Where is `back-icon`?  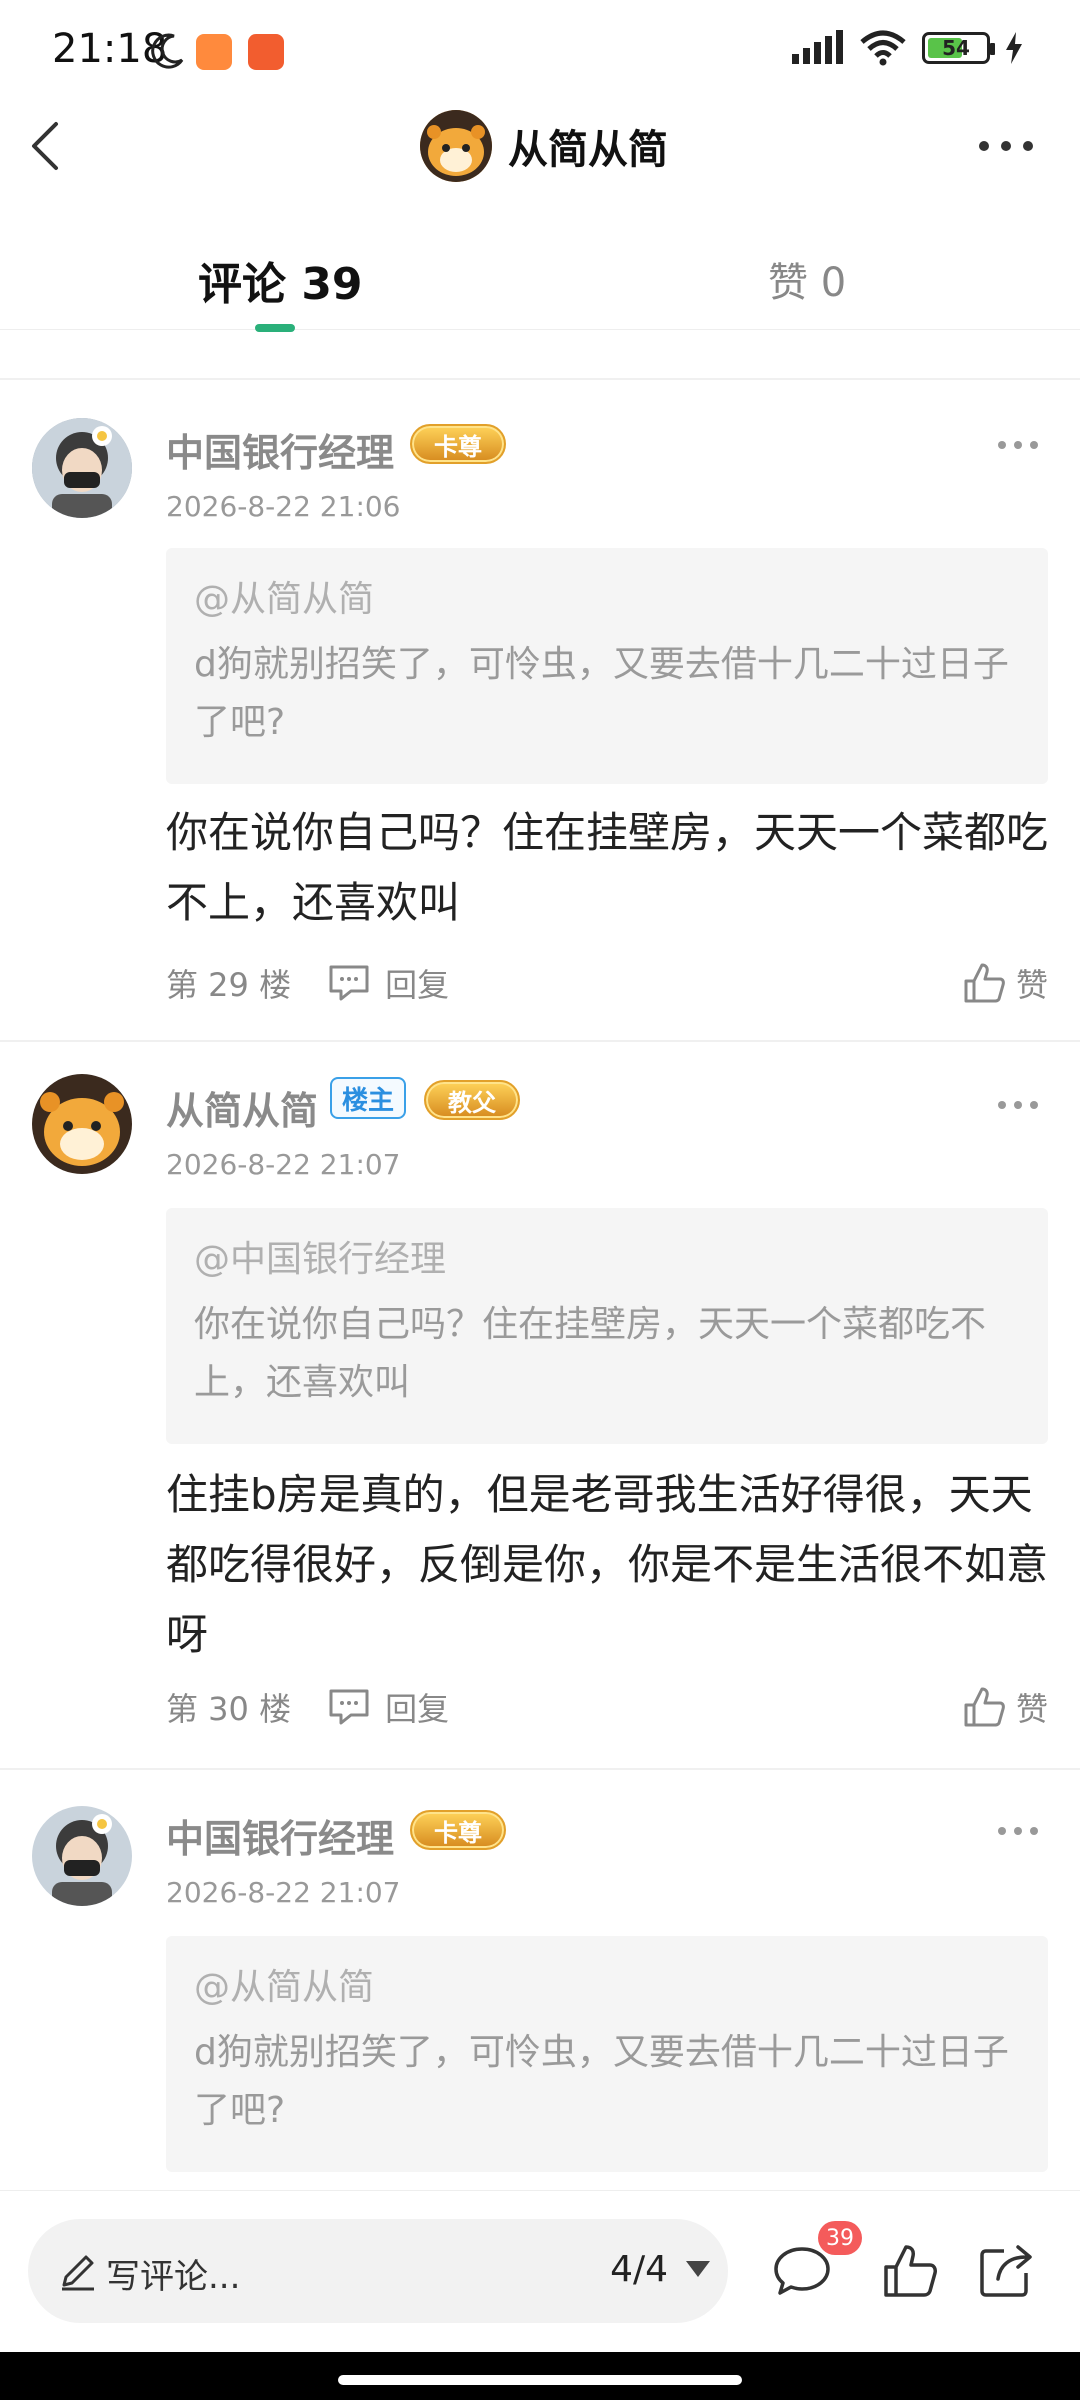
back-icon is located at coordinates (54, 146).